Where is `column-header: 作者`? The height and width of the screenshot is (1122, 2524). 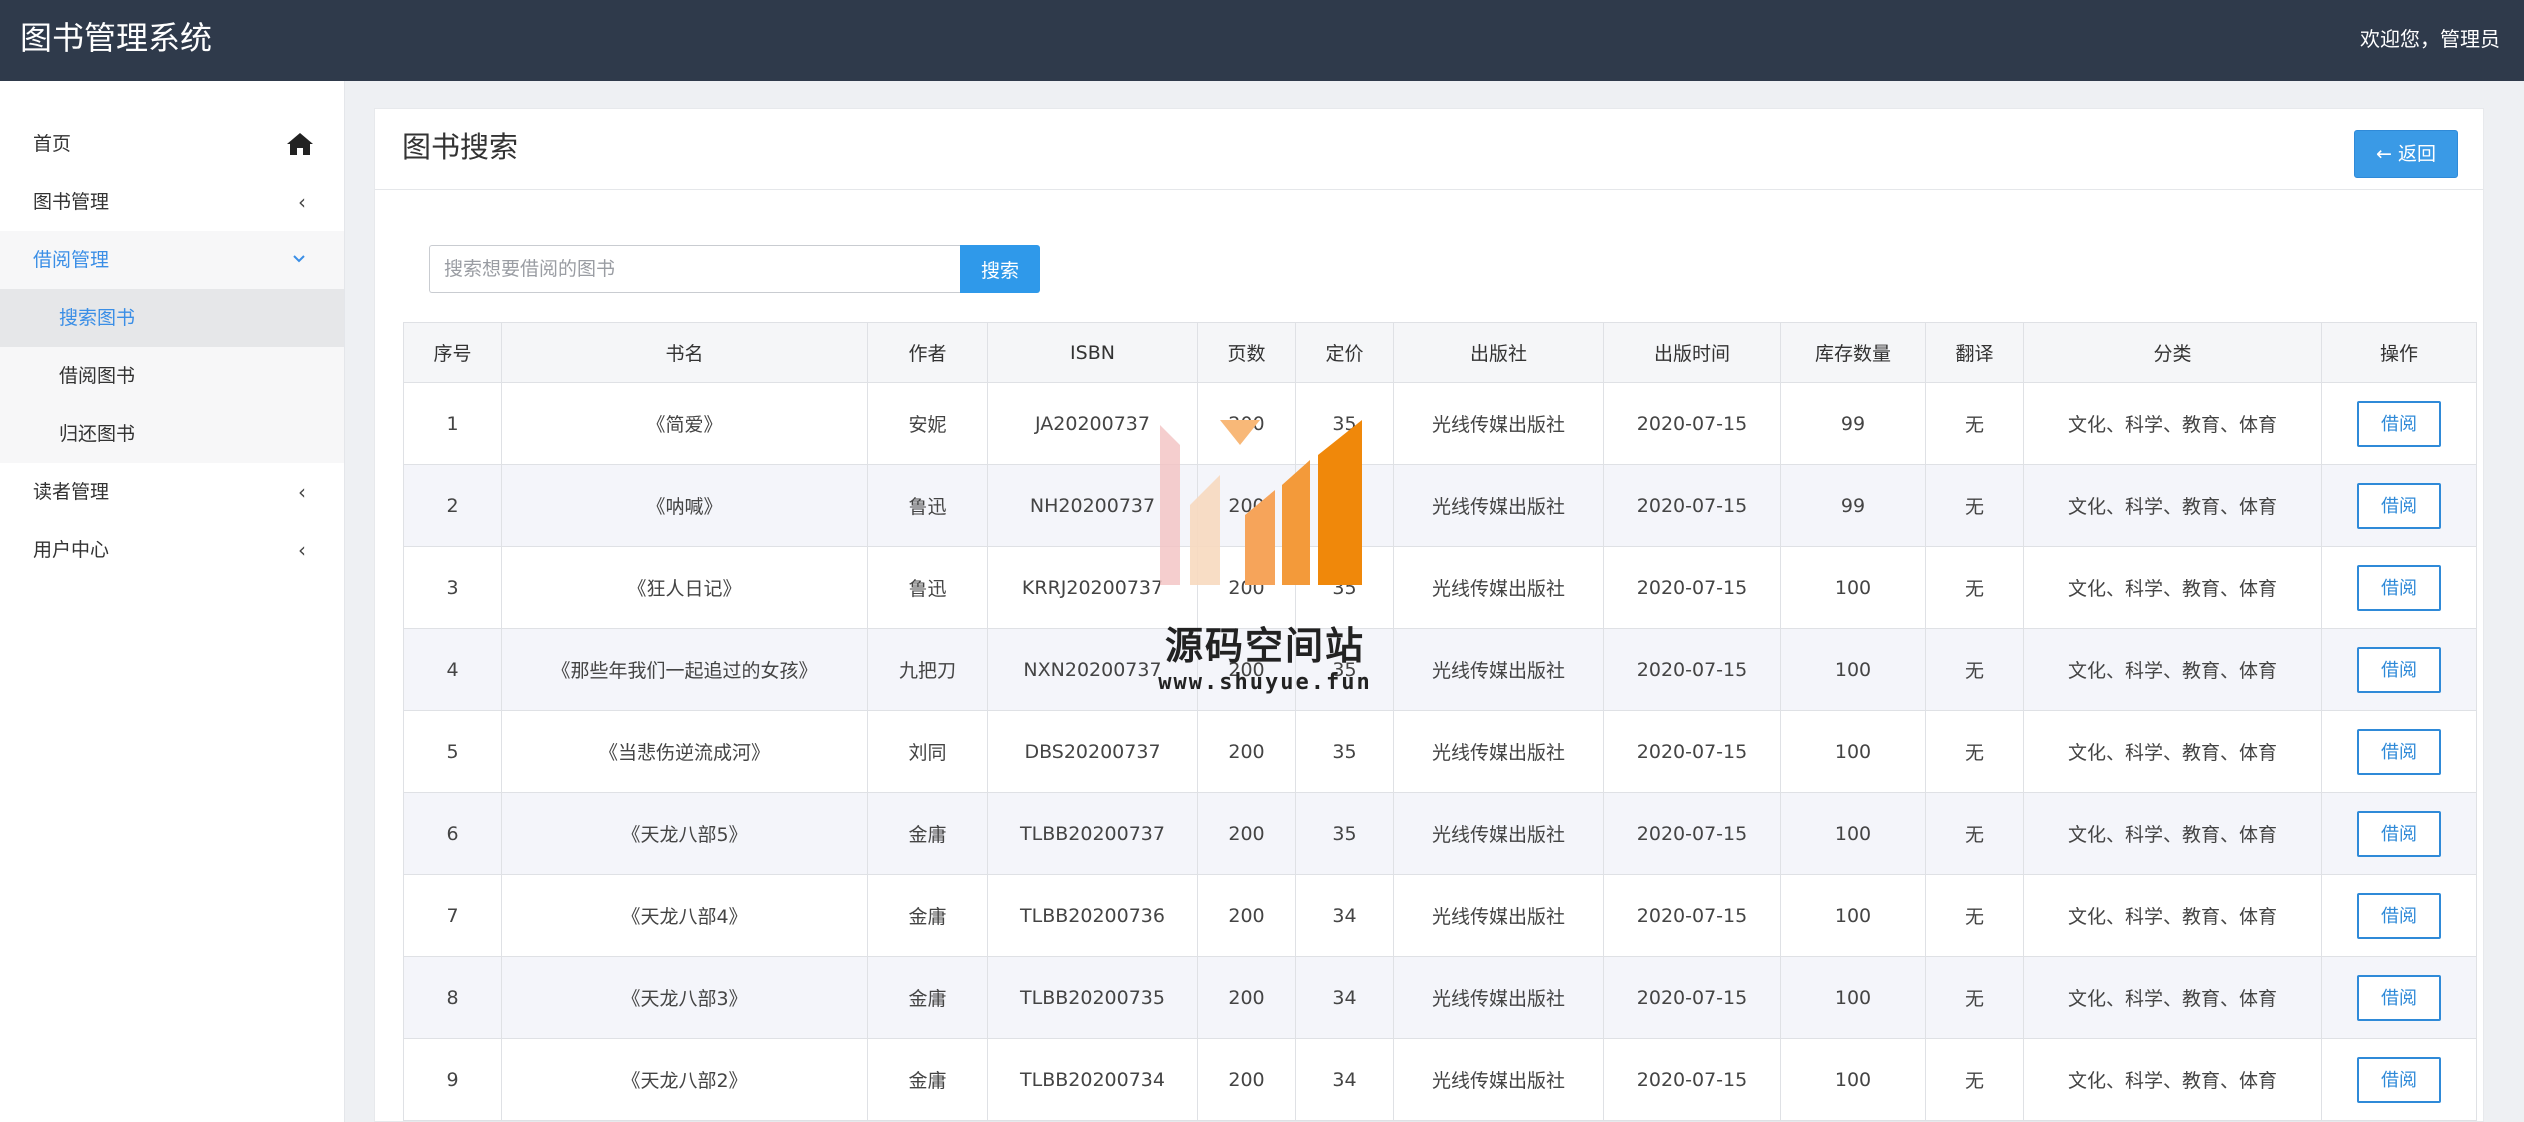
column-header: 作者 is located at coordinates (927, 352).